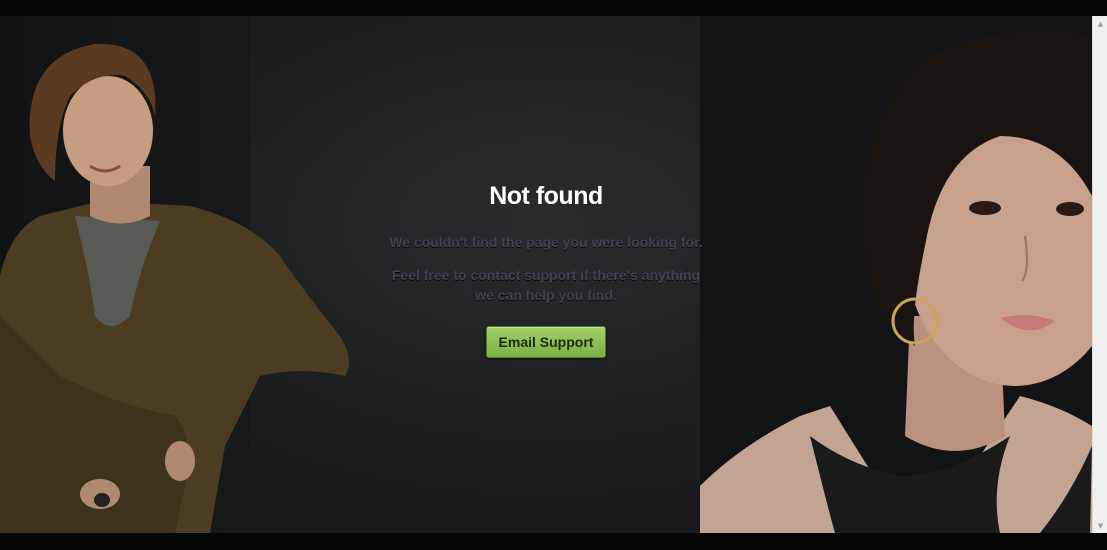  What do you see at coordinates (1100, 23) in the screenshot?
I see `triangle-up-icon: ▲` at bounding box center [1100, 23].